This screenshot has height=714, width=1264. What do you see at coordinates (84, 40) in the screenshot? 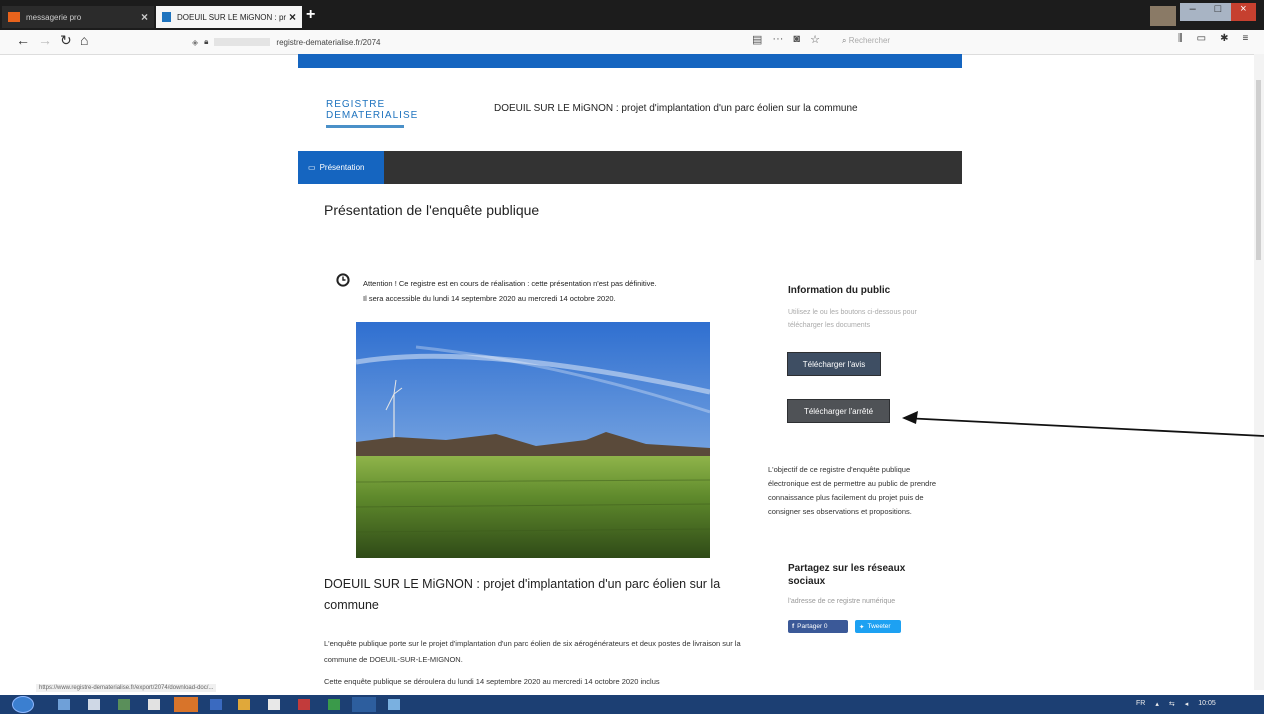
I see `home-icon: ⌂` at bounding box center [84, 40].